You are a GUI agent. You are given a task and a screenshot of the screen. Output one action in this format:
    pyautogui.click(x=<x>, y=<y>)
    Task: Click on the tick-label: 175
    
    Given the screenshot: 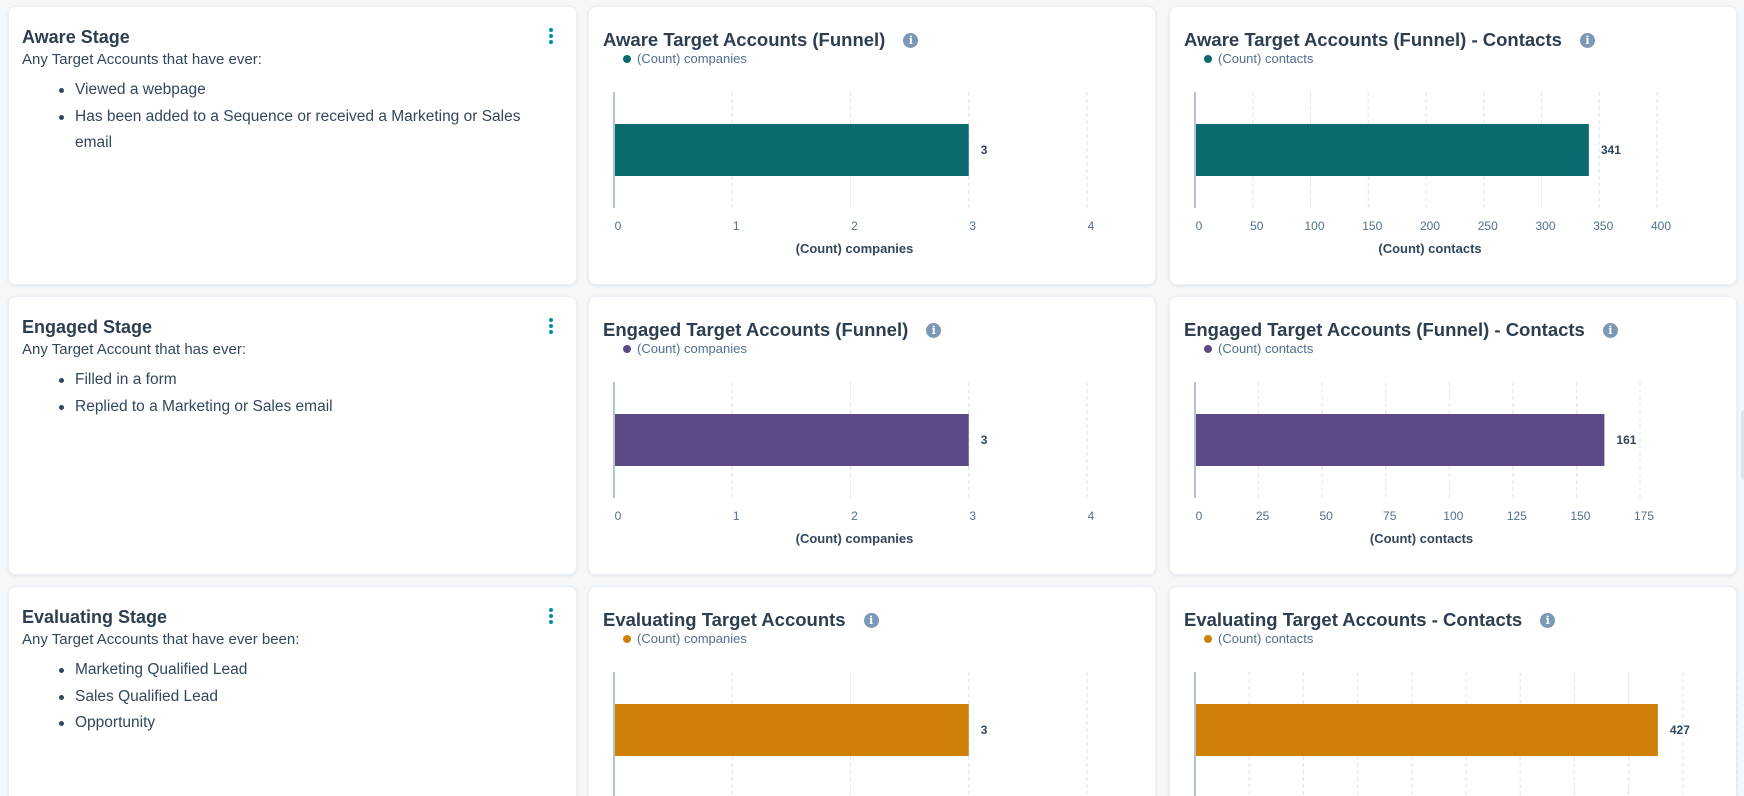 What is the action you would take?
    pyautogui.click(x=1644, y=516)
    